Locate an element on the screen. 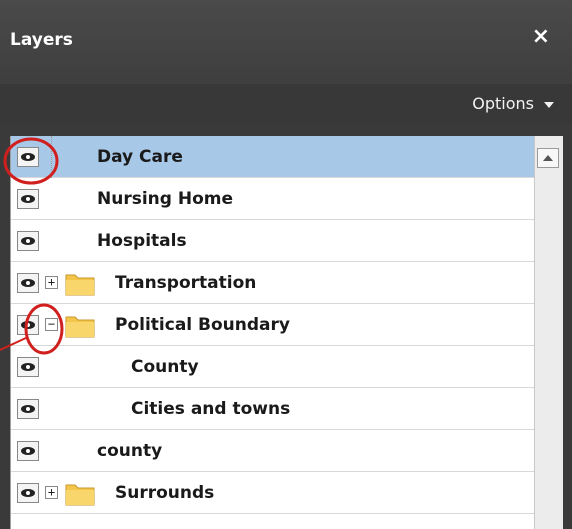 The image size is (572, 529). layer-row-political-boundary: − Political Boundary is located at coordinates (273, 325).